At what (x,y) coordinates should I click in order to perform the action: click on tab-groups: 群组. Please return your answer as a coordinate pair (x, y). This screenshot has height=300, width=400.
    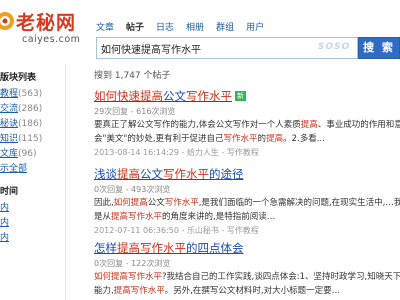
    Looking at the image, I should click on (225, 28).